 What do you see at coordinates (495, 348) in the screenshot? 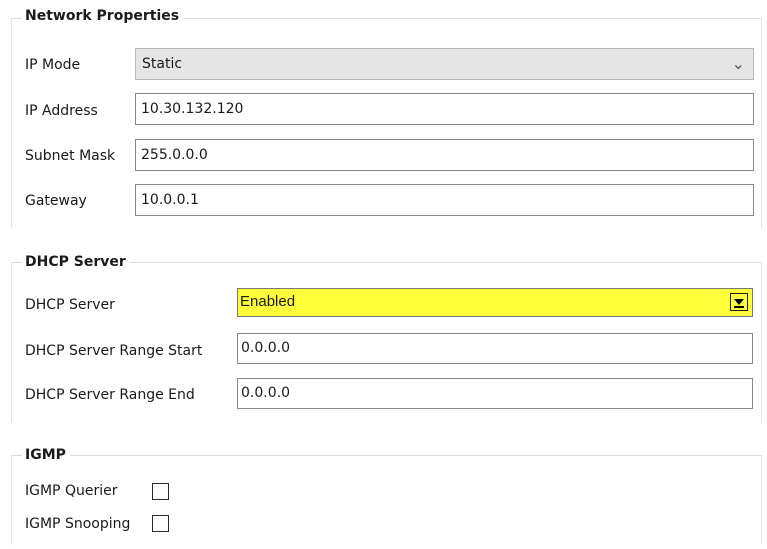
I see `range-start-field: 0.0.0.0` at bounding box center [495, 348].